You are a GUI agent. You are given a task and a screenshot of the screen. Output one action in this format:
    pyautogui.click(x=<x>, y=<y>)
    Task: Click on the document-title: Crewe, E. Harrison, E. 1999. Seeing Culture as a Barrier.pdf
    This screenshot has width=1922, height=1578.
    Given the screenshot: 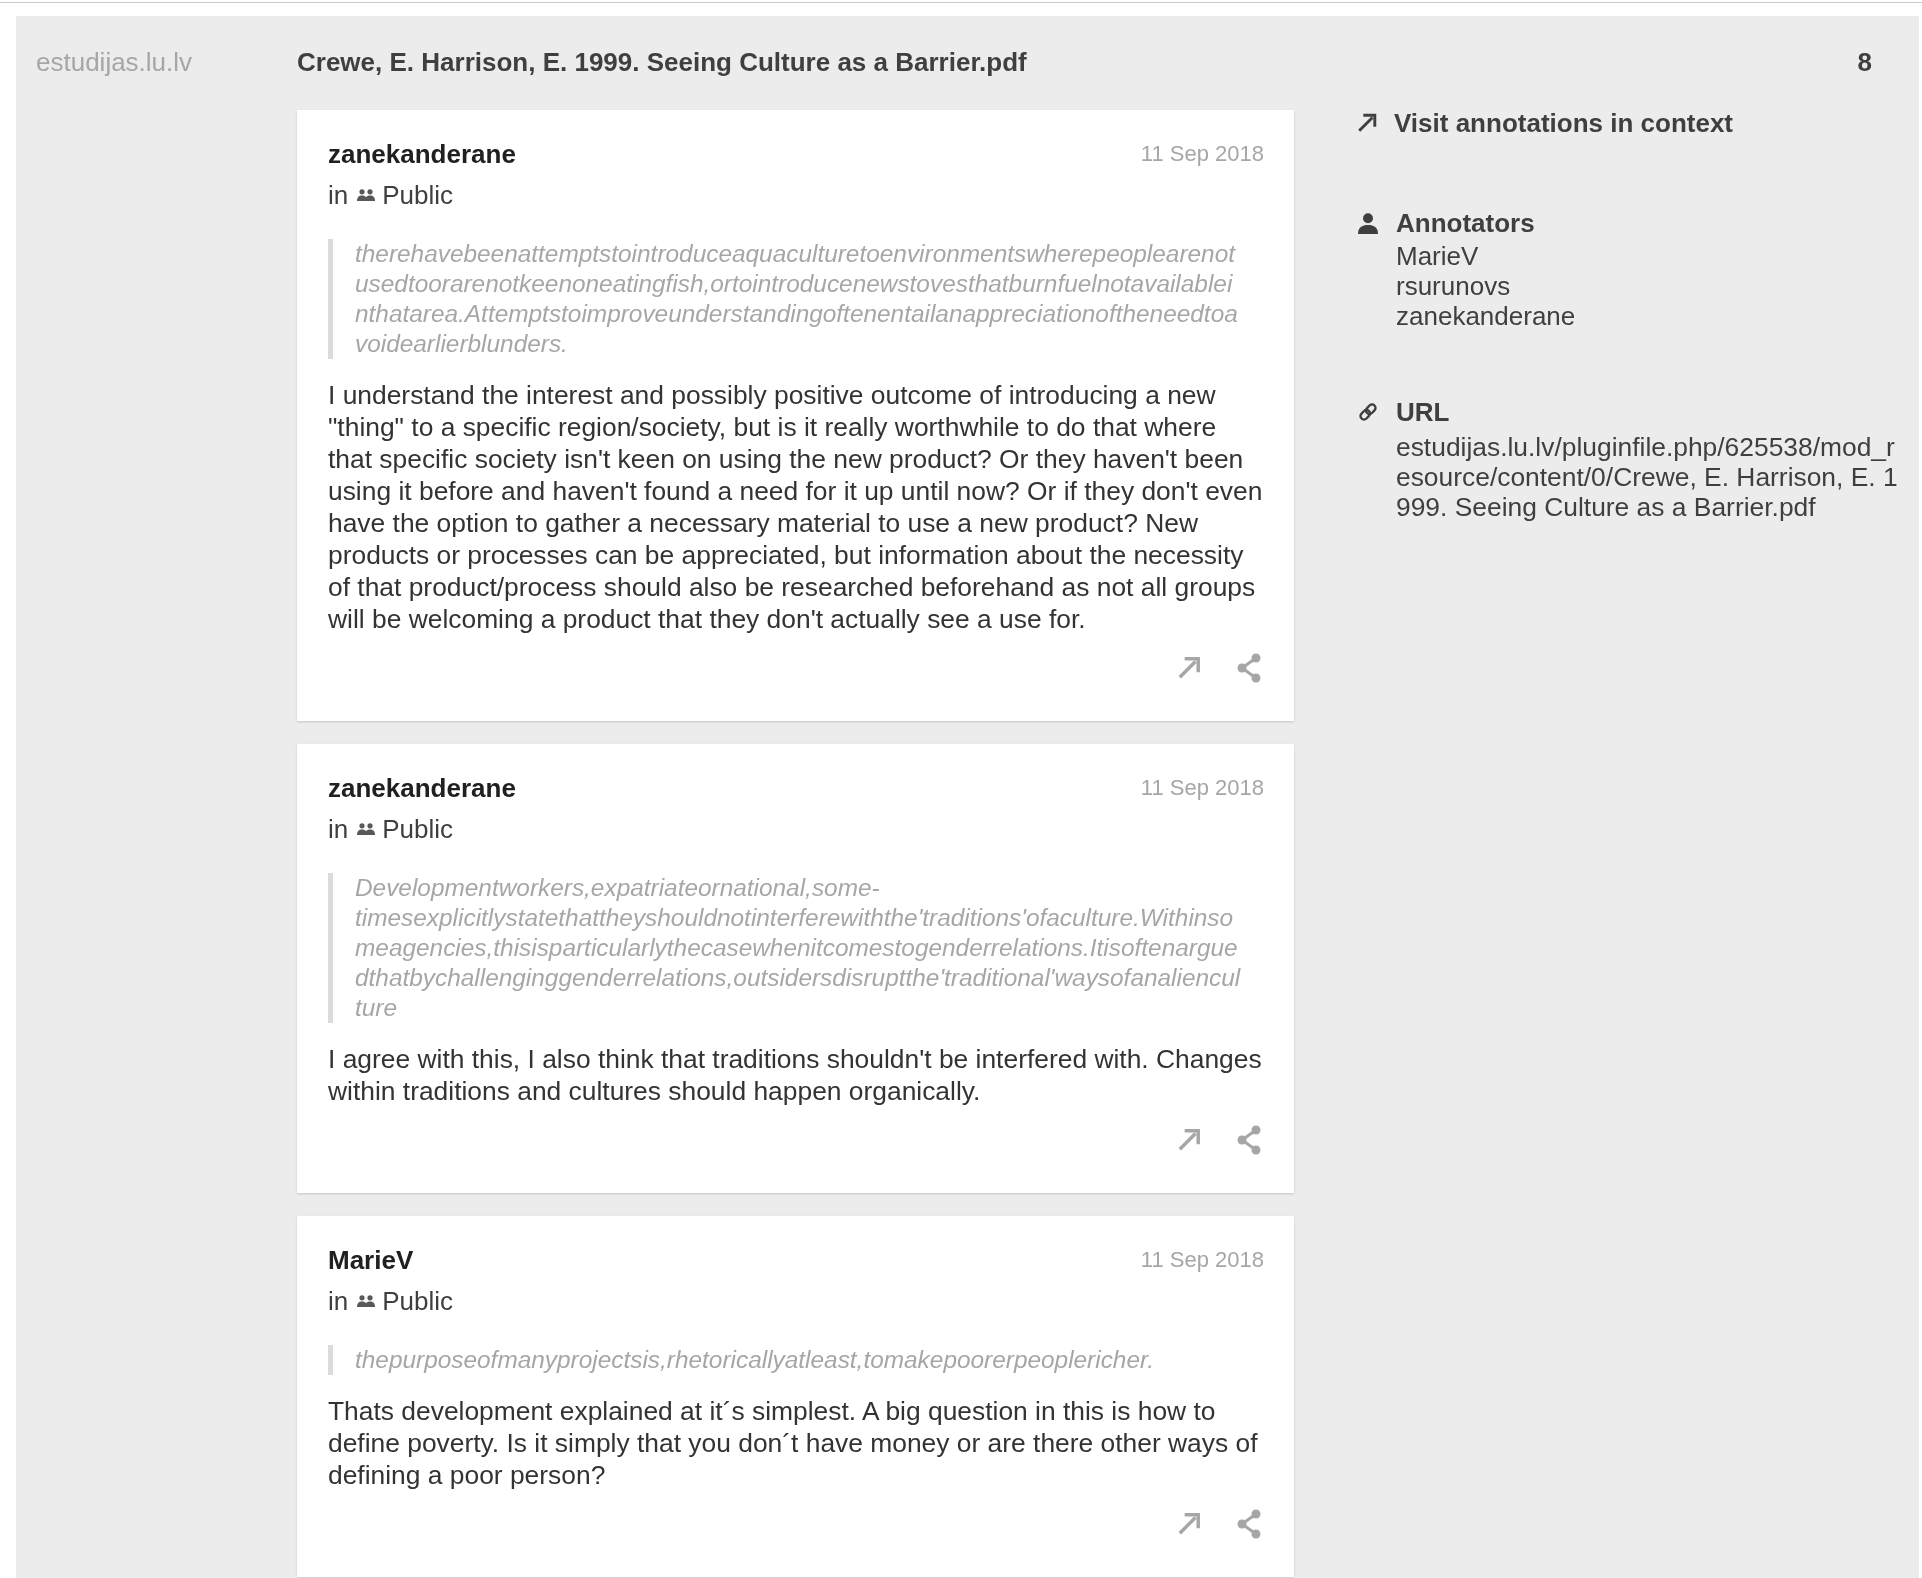 What is the action you would take?
    pyautogui.click(x=662, y=62)
    